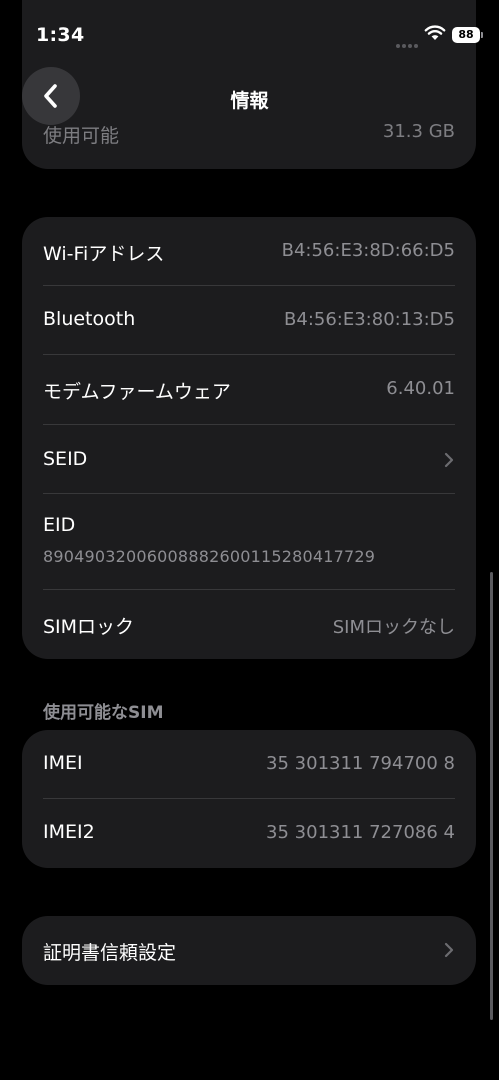 The width and height of the screenshot is (499, 1080). I want to click on bluetooth-row: Bluetooth B4:56:E3:80:13:D5, so click(249, 321).